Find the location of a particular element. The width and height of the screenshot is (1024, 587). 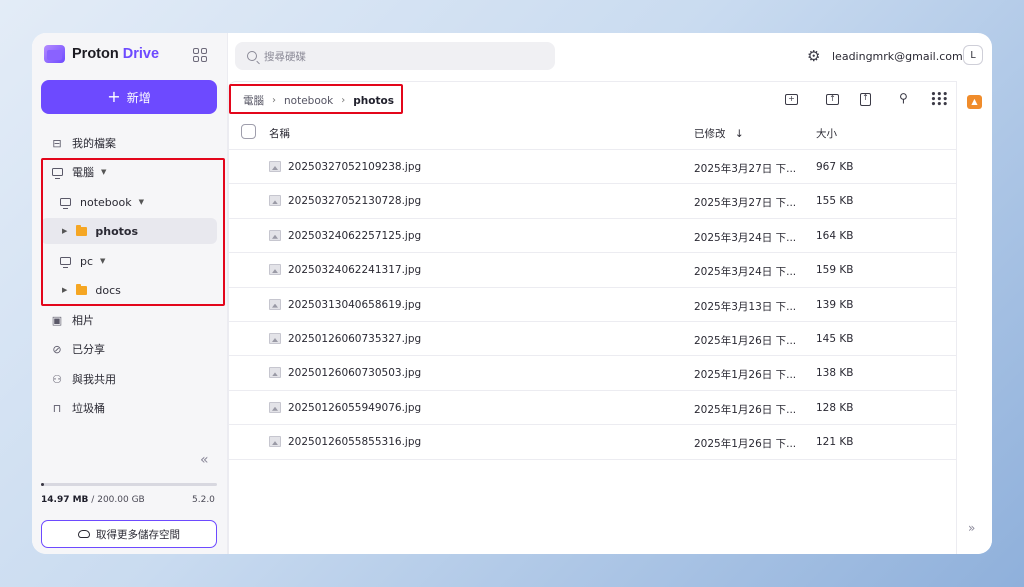

new-folder-icon: + is located at coordinates (791, 99).